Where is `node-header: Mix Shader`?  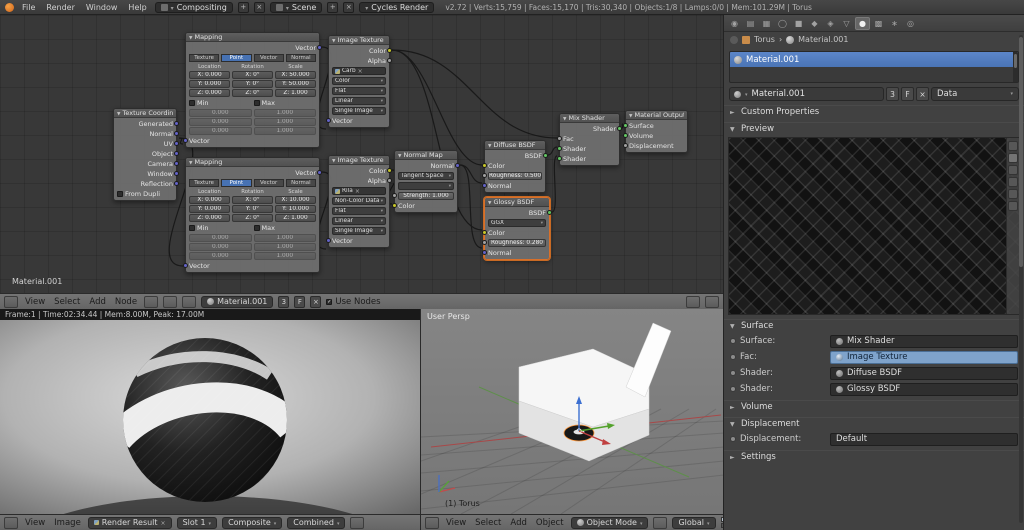 node-header: Mix Shader is located at coordinates (589, 118).